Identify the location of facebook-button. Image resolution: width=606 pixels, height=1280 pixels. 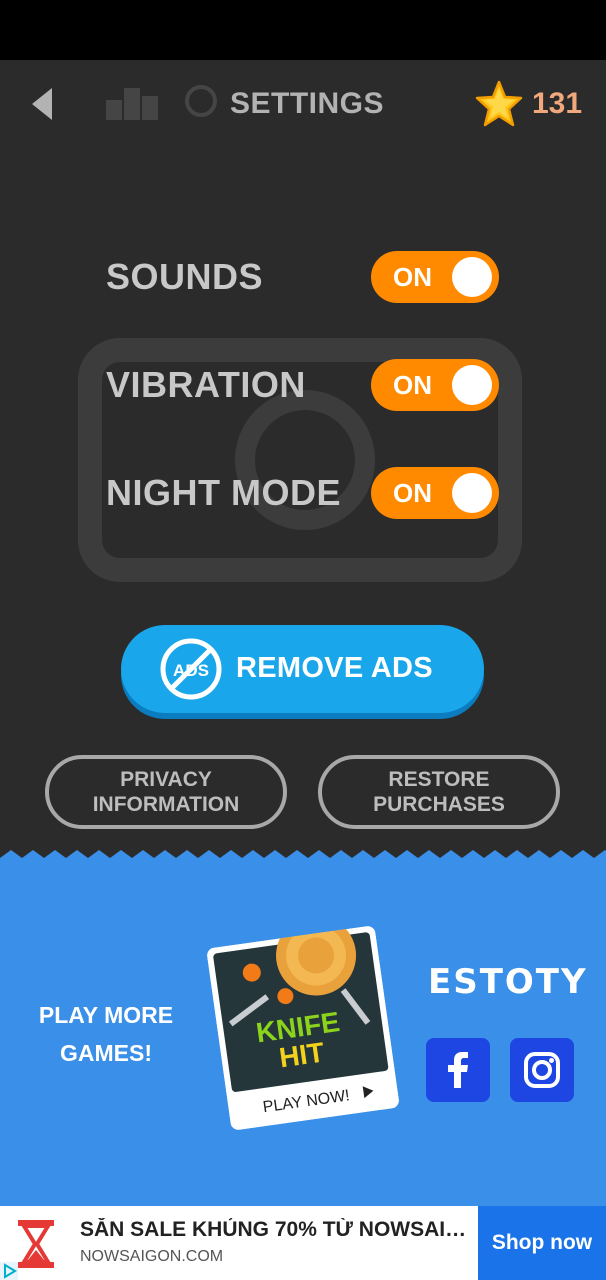
(458, 1070).